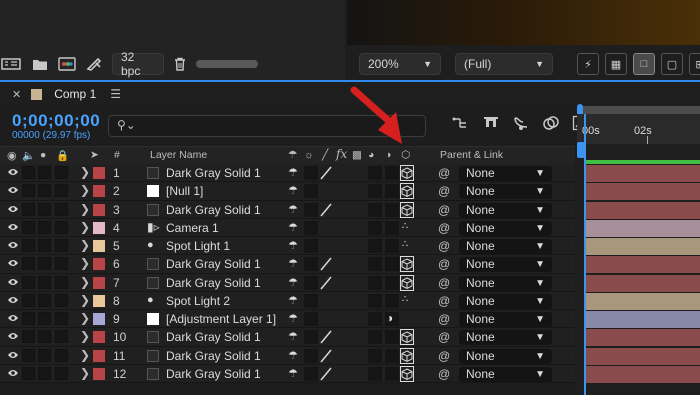 The image size is (700, 395). Describe the element at coordinates (461, 123) in the screenshot. I see `comp-flowchart-icon` at that location.